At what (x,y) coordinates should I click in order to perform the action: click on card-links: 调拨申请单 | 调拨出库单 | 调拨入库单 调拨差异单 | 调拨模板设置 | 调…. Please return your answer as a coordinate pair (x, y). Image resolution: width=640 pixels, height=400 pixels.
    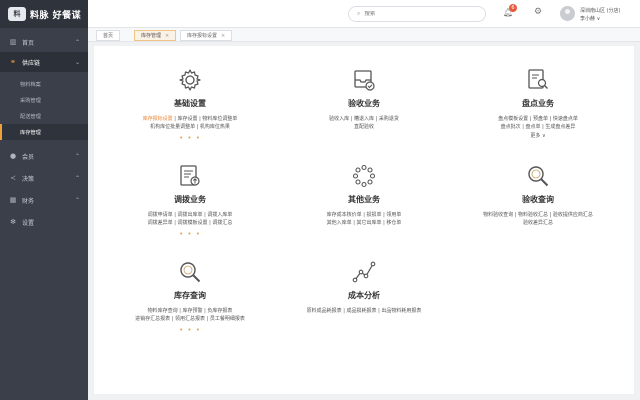
    Looking at the image, I should click on (190, 219).